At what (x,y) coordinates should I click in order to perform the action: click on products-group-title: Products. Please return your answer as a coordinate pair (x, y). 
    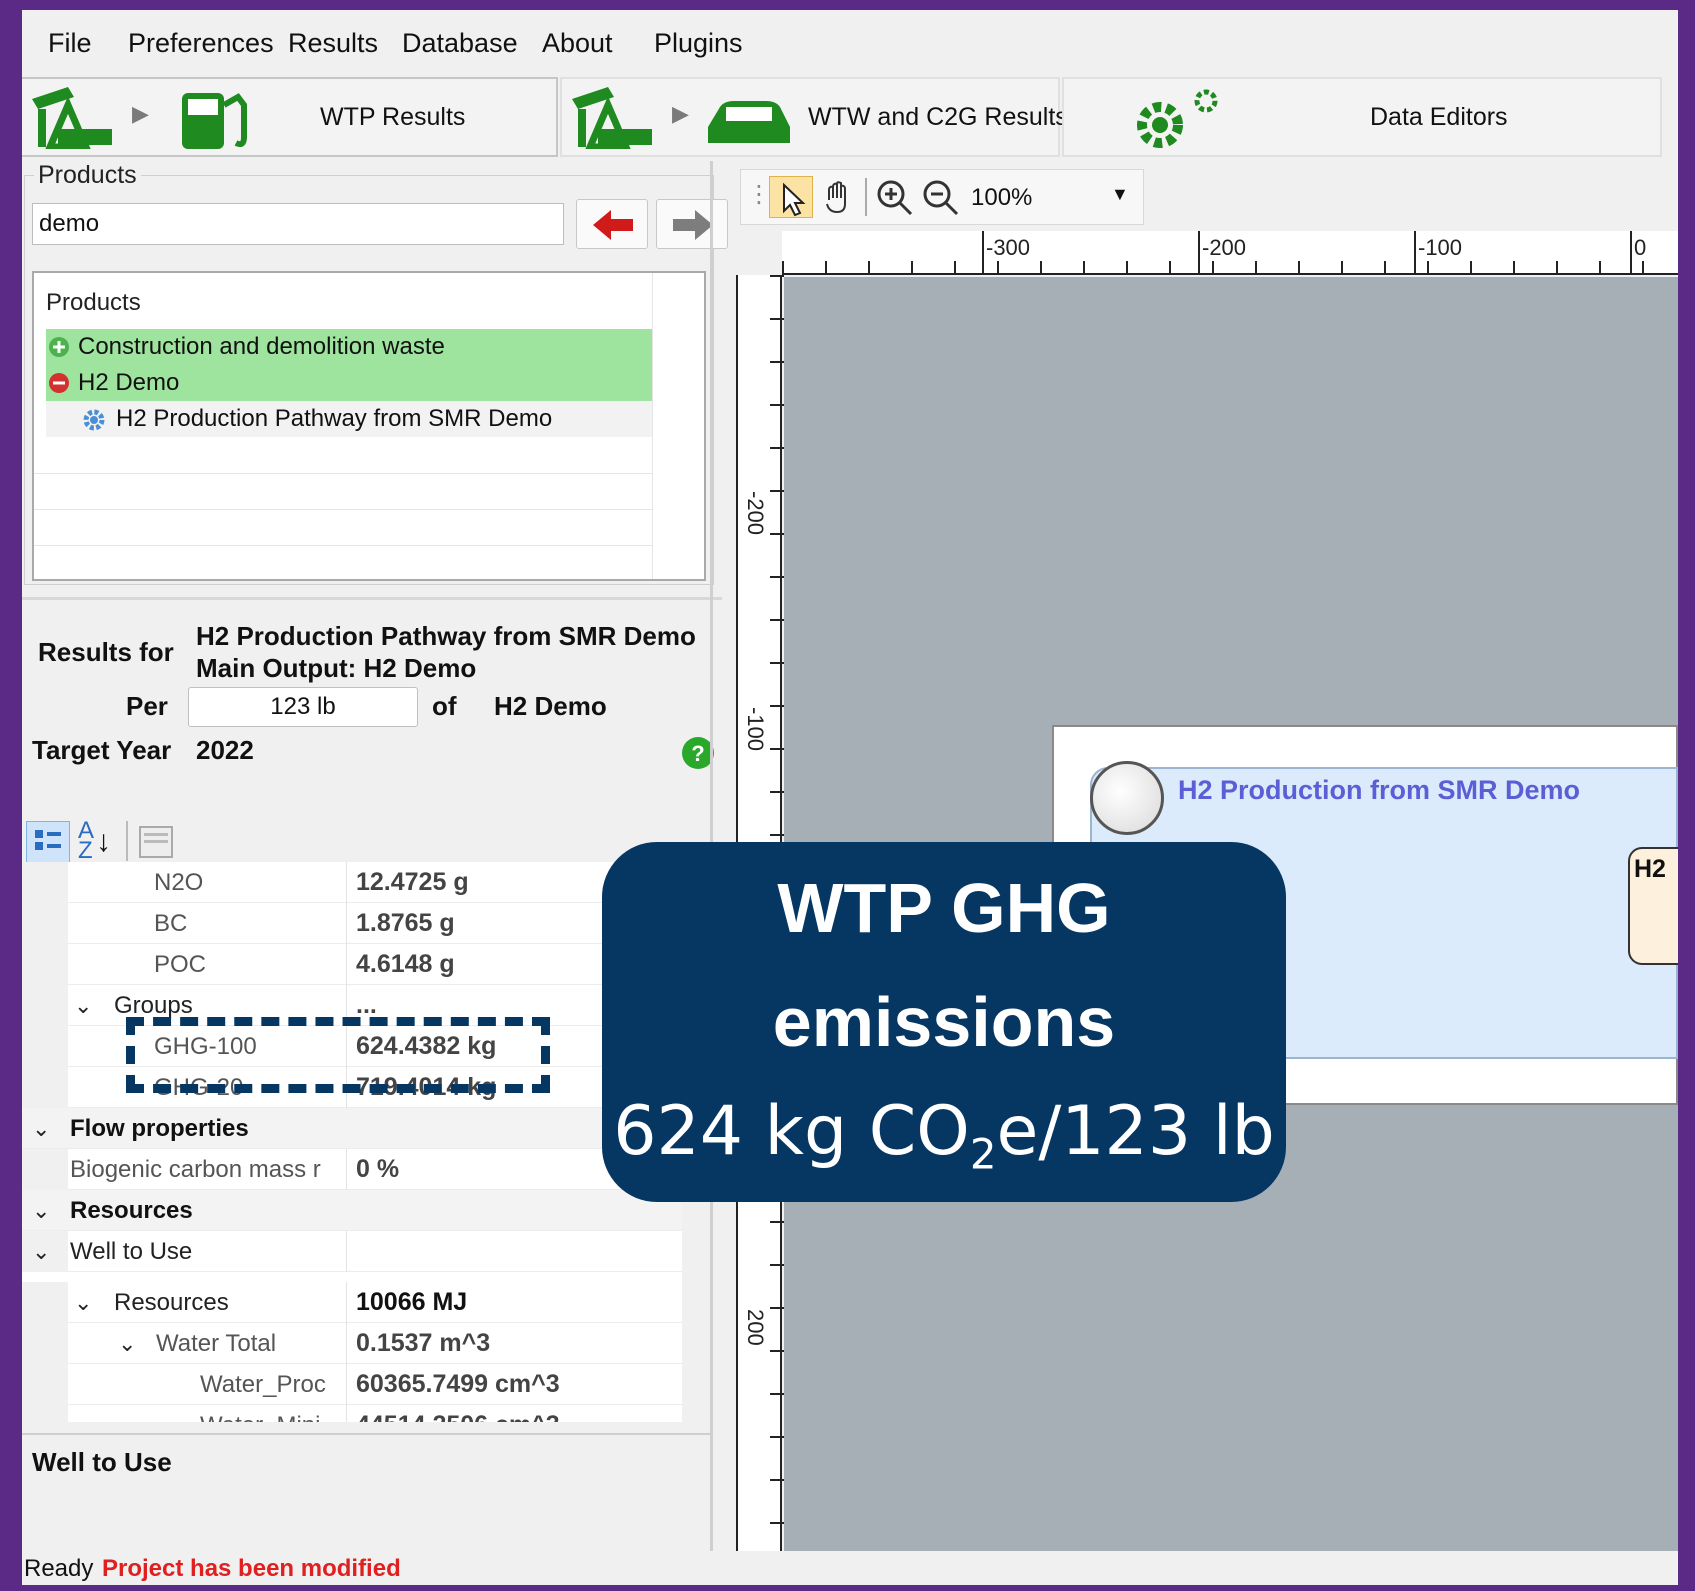
    Looking at the image, I should click on (87, 175).